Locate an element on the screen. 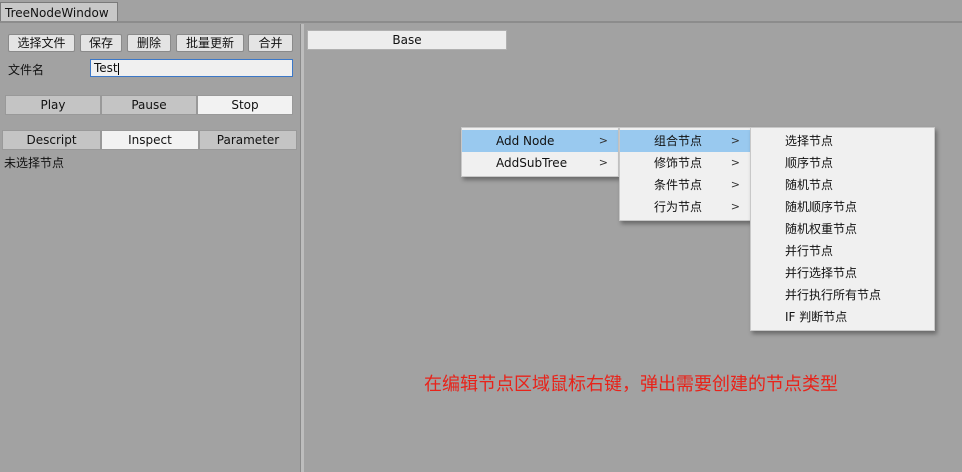 The image size is (962, 472). text-caret is located at coordinates (118, 68).